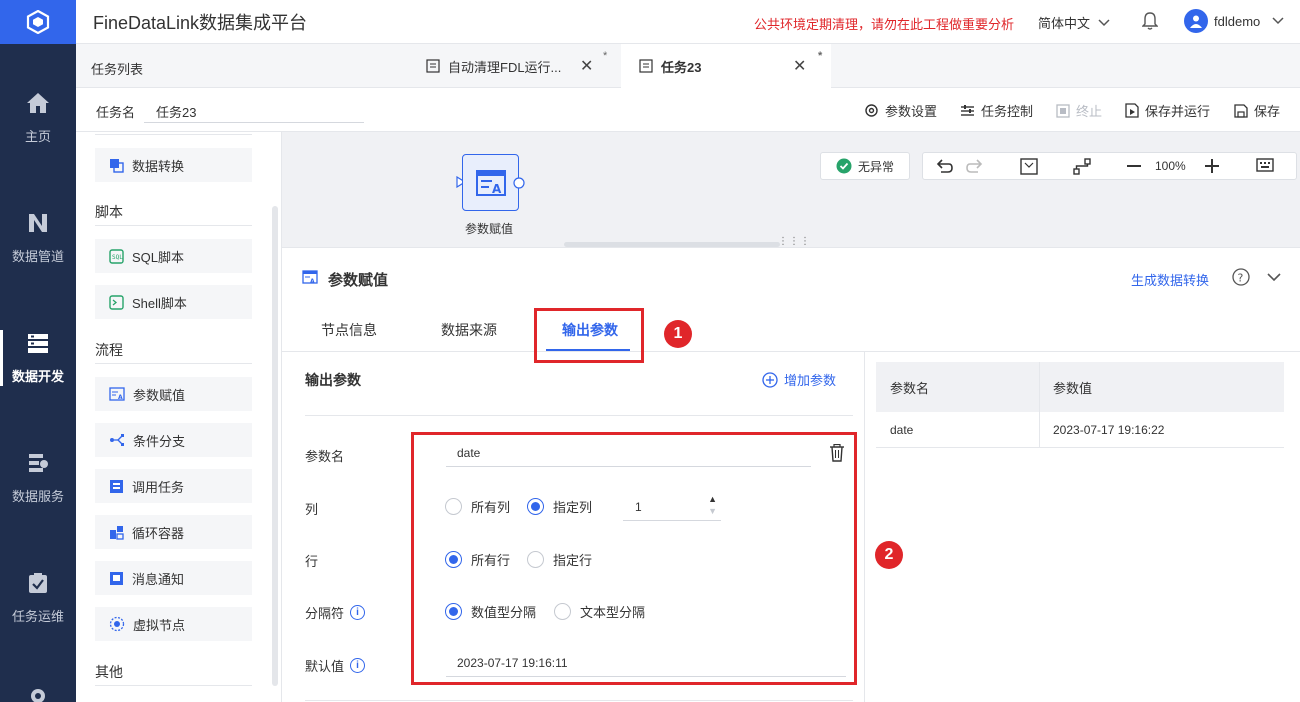  What do you see at coordinates (975, 166) in the screenshot?
I see `redo-icon` at bounding box center [975, 166].